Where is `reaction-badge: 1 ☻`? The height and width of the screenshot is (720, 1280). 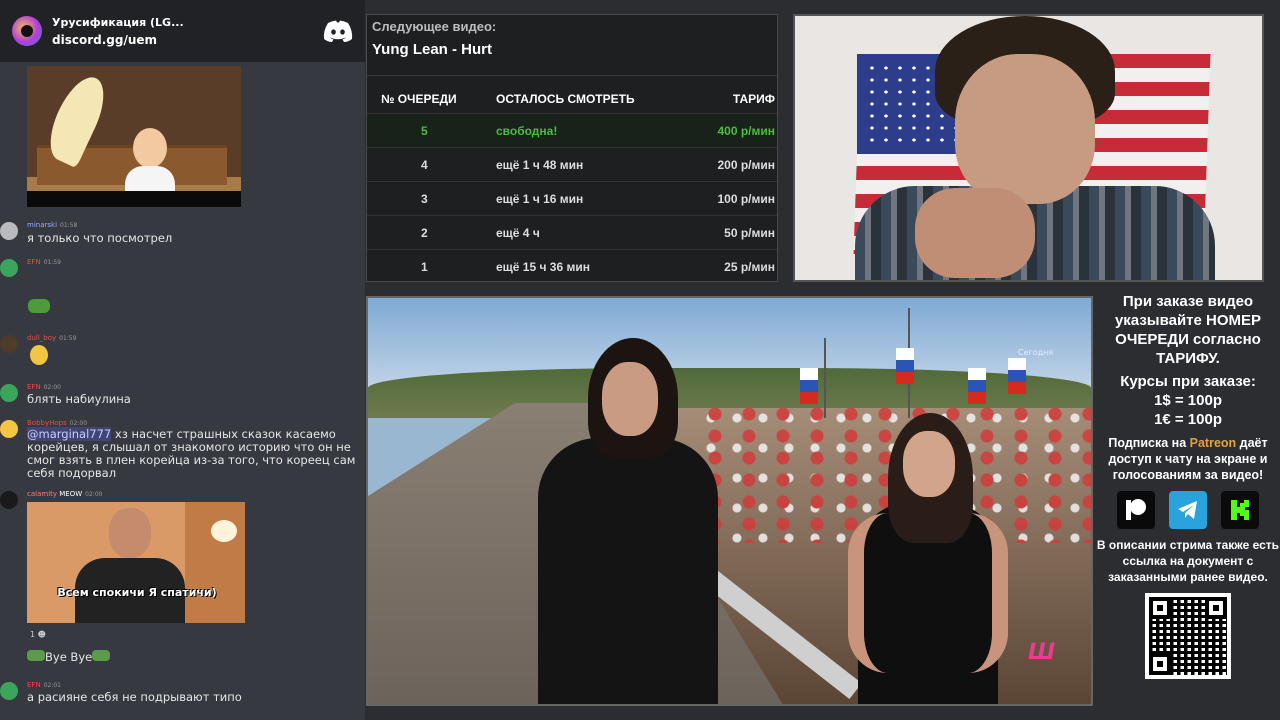 reaction-badge: 1 ☻ is located at coordinates (38, 634).